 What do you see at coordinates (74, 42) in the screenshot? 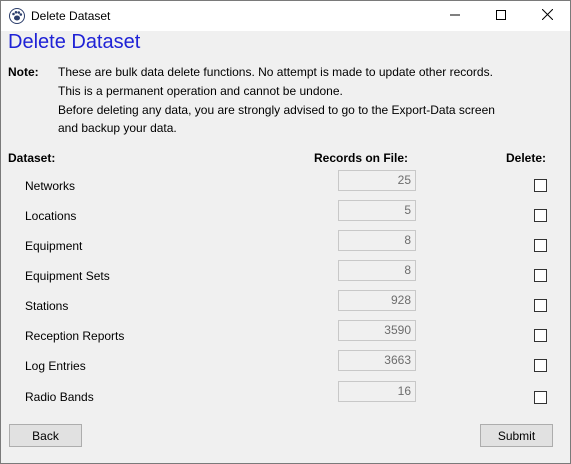
I see `page-heading: Delete Dataset` at bounding box center [74, 42].